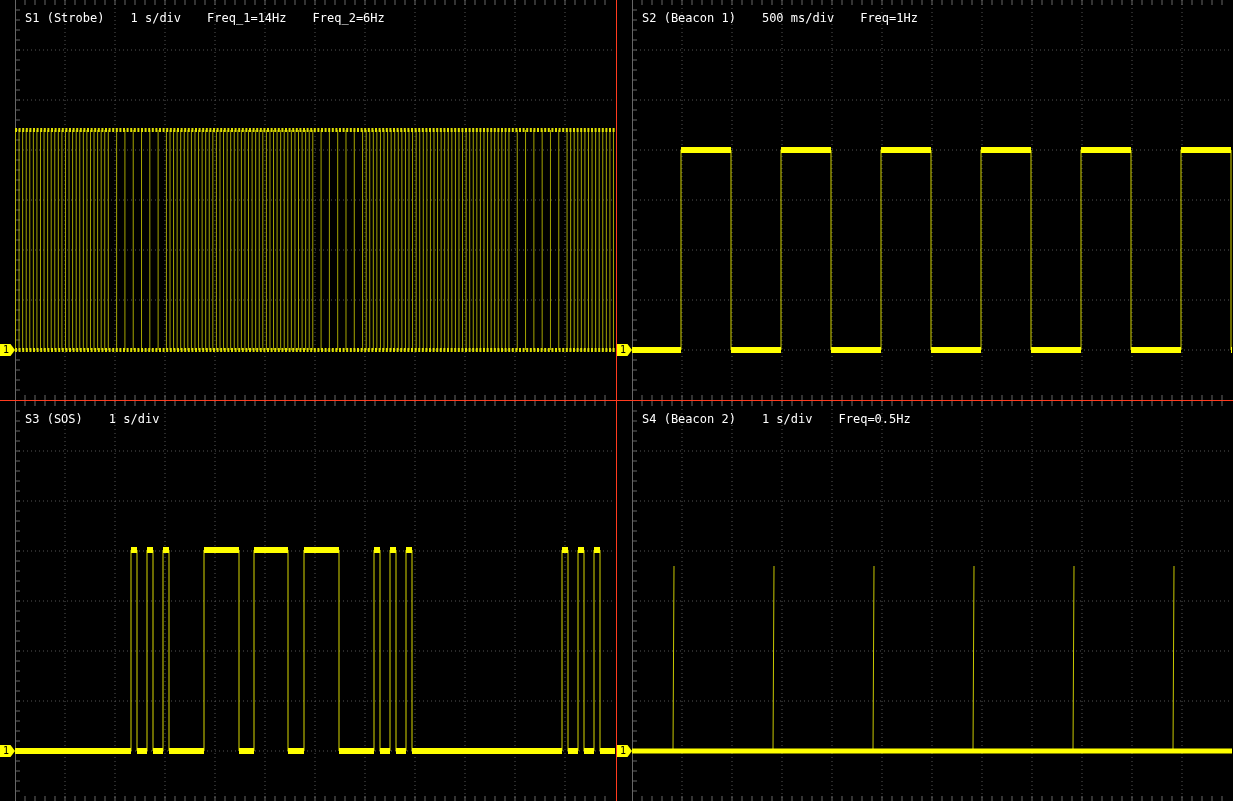 The image size is (1233, 801). What do you see at coordinates (689, 419) in the screenshot?
I see `channel-title: S4 (Beacon 2)` at bounding box center [689, 419].